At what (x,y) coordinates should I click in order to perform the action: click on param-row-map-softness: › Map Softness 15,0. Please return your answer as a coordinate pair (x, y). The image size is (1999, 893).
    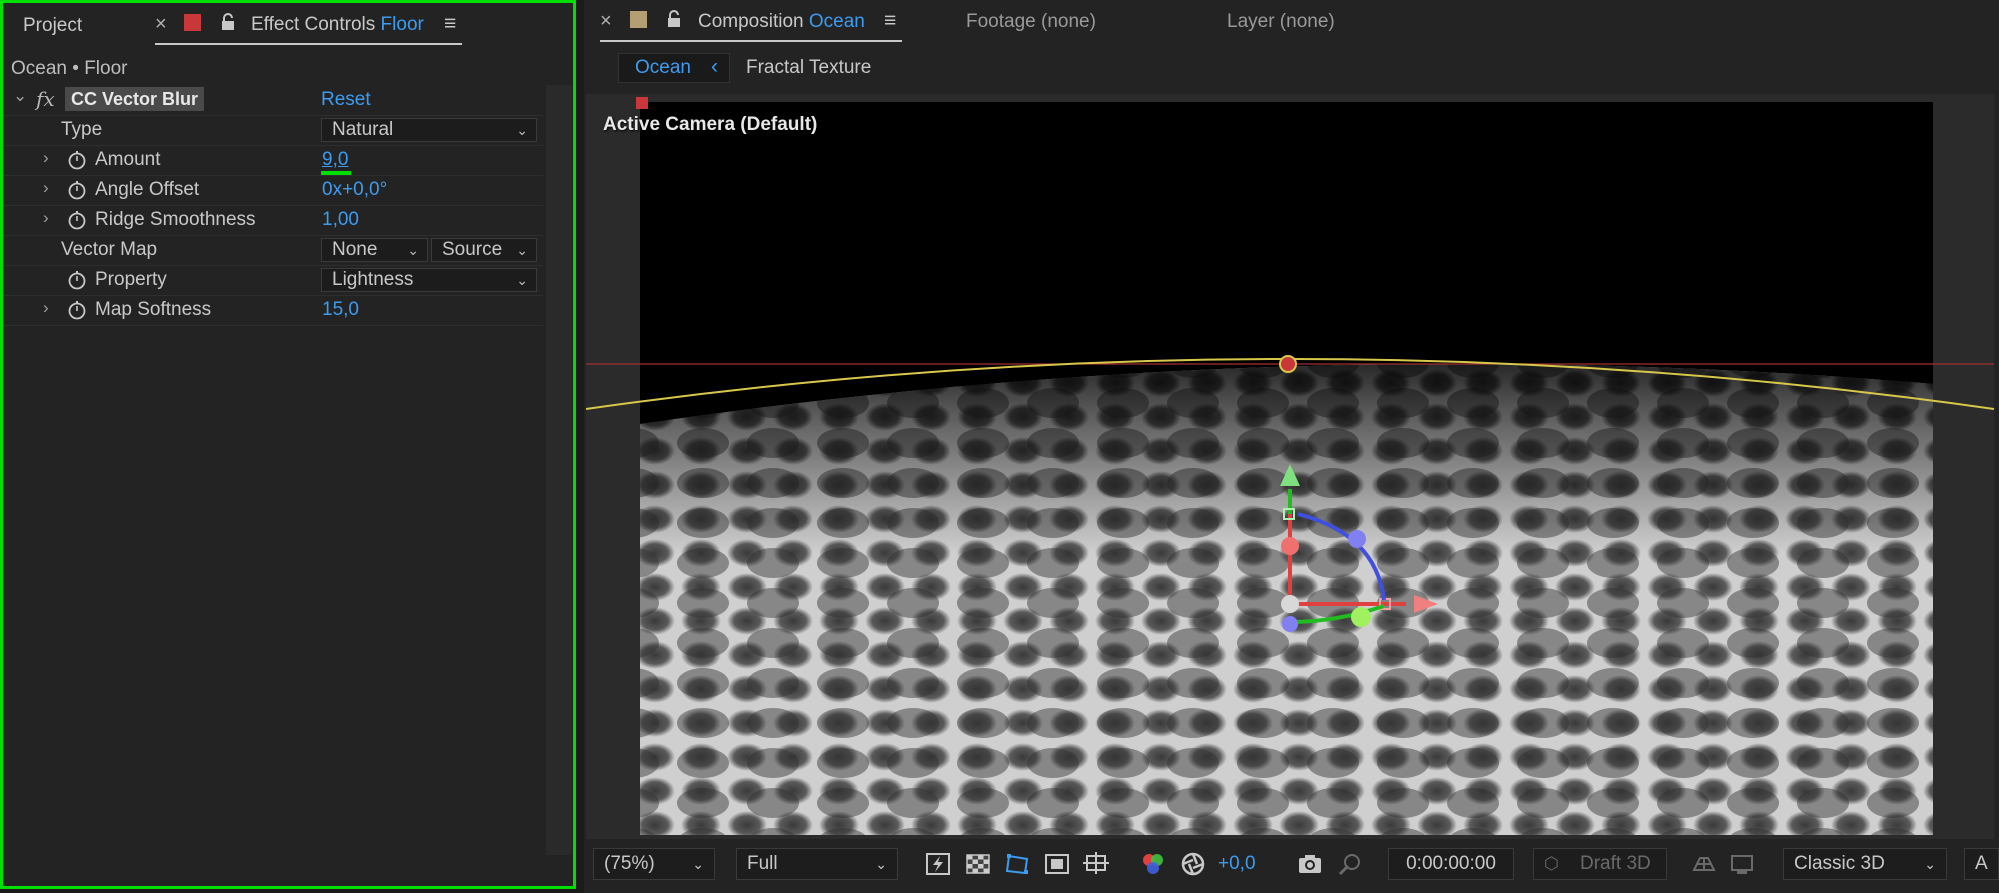
    Looking at the image, I should click on (273, 310).